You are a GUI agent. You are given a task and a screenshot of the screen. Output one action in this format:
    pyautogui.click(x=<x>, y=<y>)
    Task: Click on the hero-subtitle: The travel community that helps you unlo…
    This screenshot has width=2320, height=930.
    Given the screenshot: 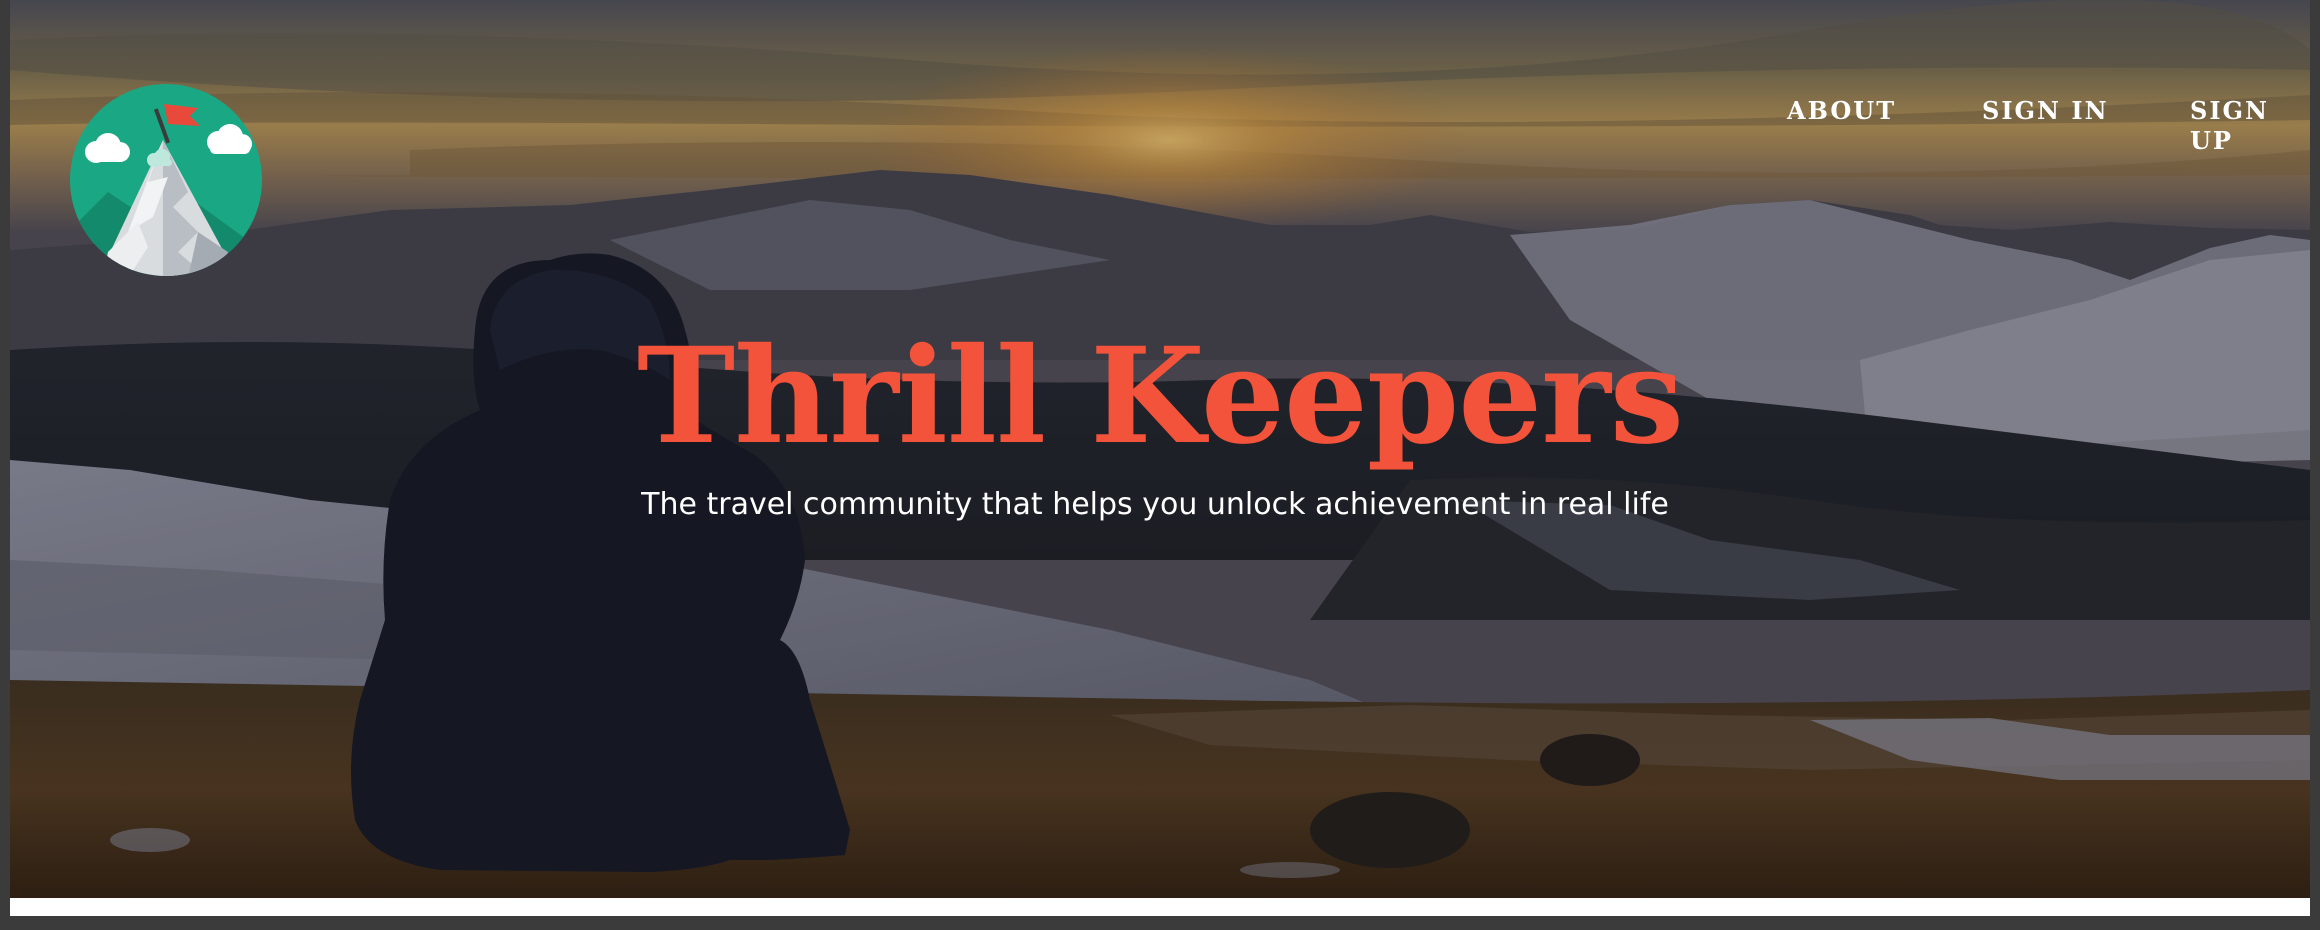 What is the action you would take?
    pyautogui.click(x=1155, y=504)
    